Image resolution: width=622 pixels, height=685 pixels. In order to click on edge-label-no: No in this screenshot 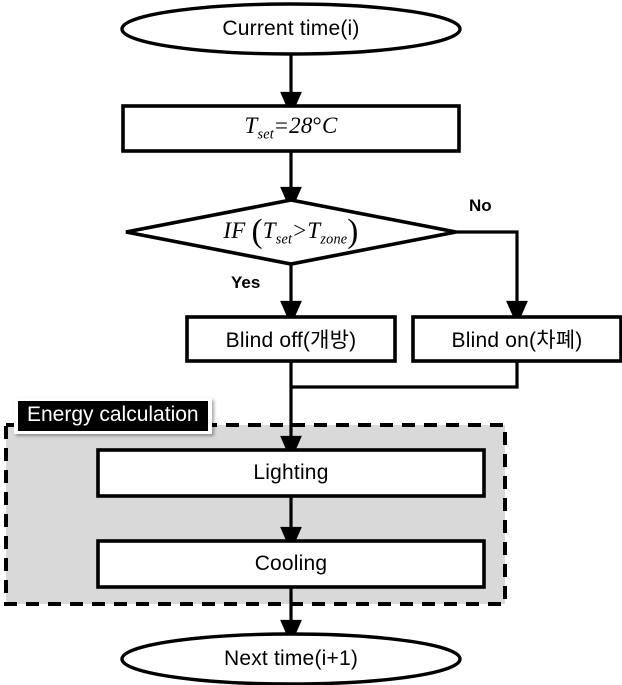, I will do `click(480, 206)`.